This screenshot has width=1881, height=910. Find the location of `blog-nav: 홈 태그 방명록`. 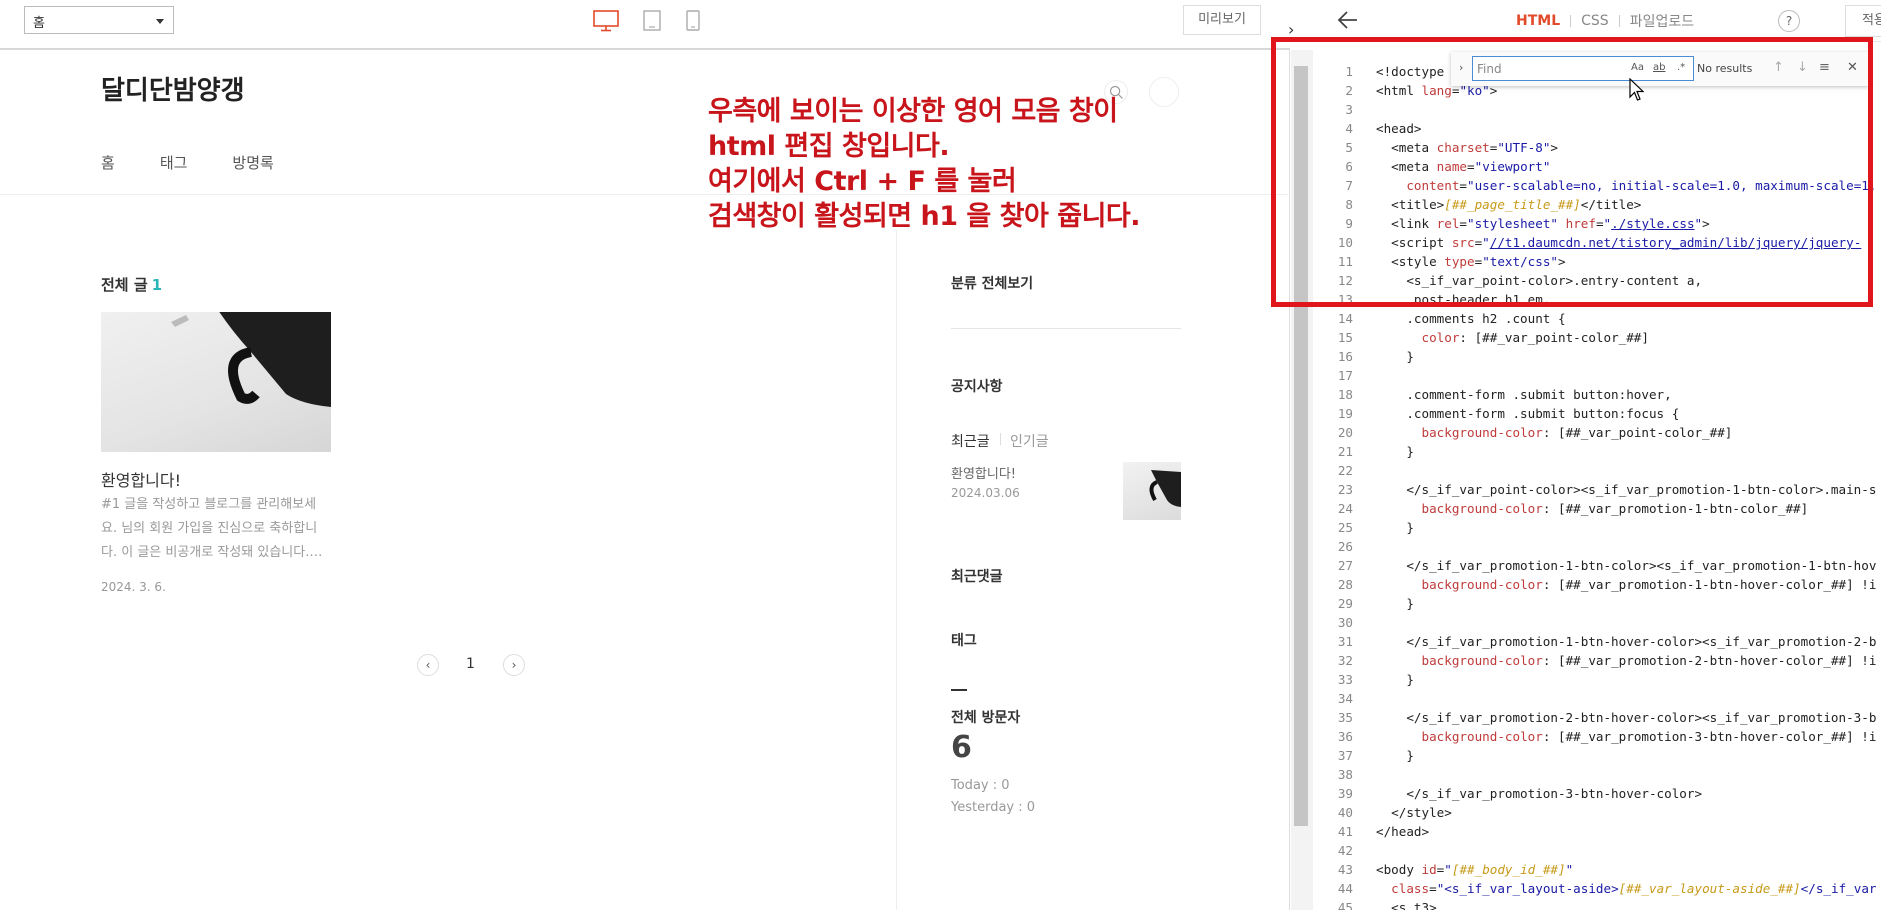

blog-nav: 홈 태그 방명록 is located at coordinates (187, 162).